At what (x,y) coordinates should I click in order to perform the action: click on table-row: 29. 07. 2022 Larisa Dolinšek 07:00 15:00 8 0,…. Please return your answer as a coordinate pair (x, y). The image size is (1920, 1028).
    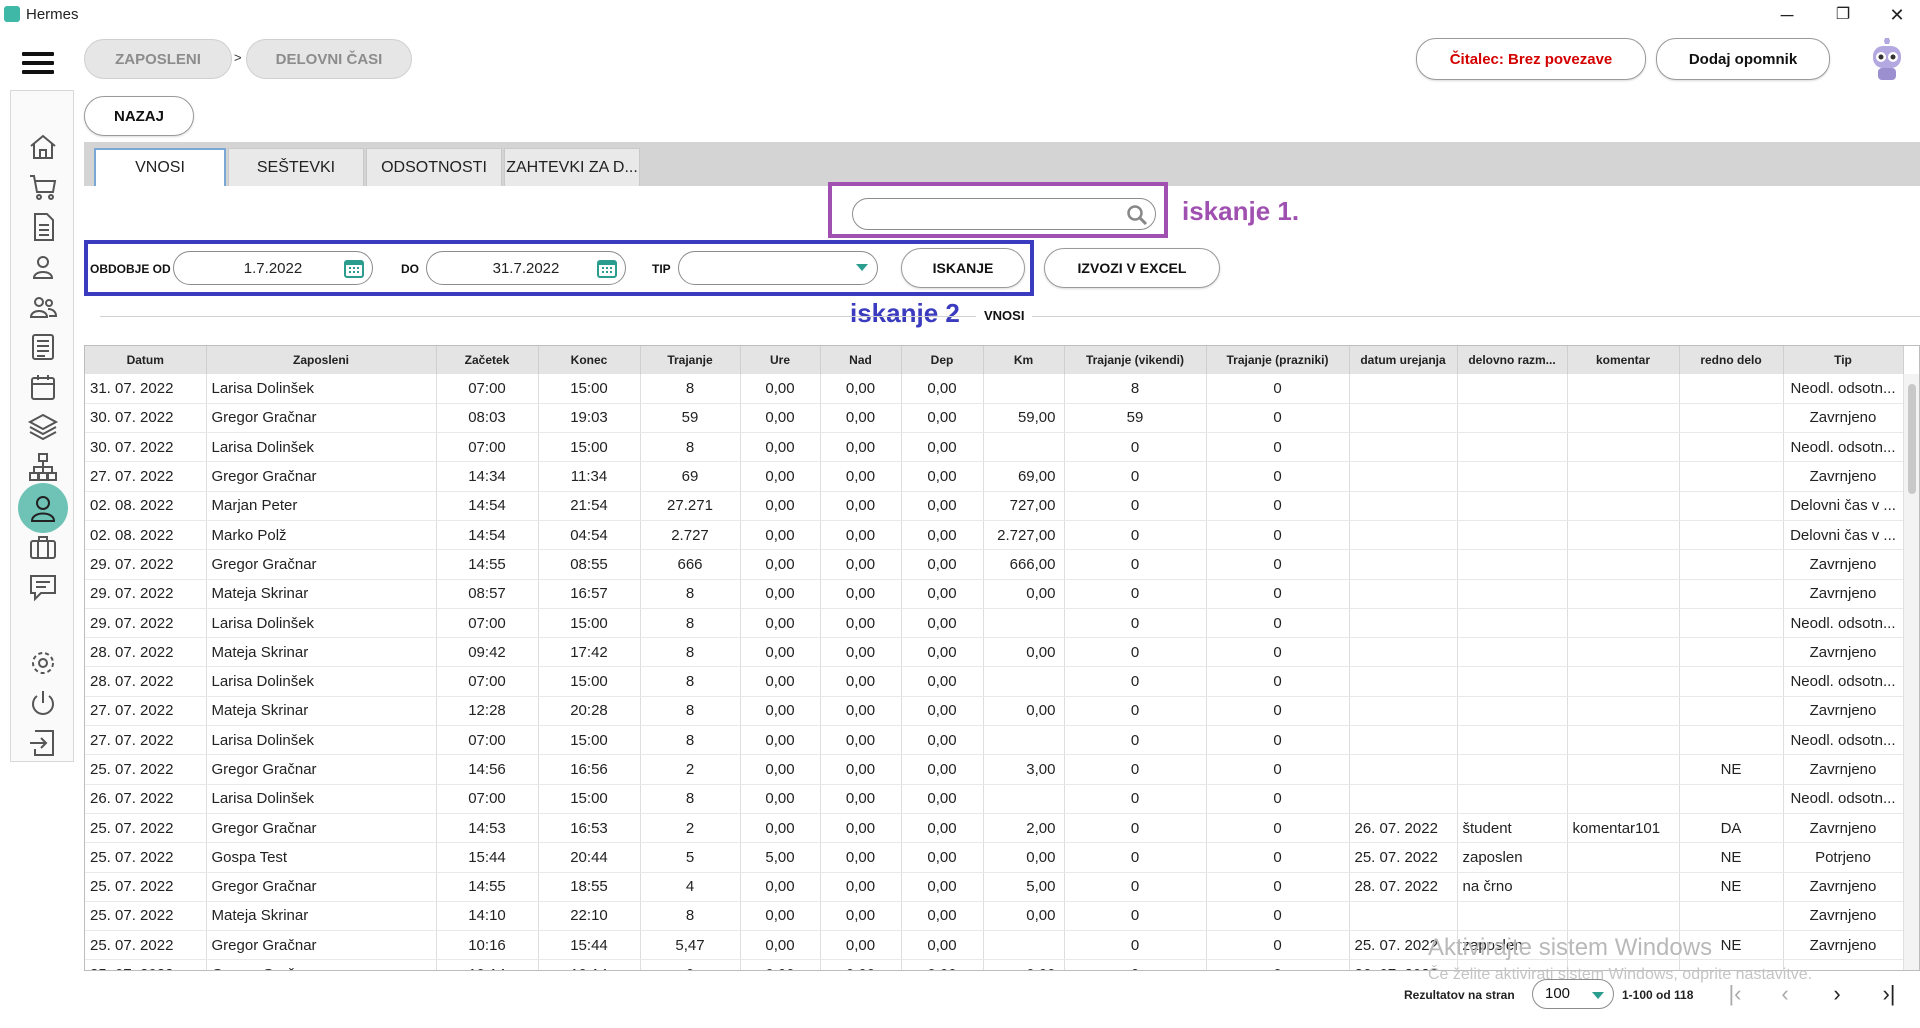
    Looking at the image, I should click on (994, 623).